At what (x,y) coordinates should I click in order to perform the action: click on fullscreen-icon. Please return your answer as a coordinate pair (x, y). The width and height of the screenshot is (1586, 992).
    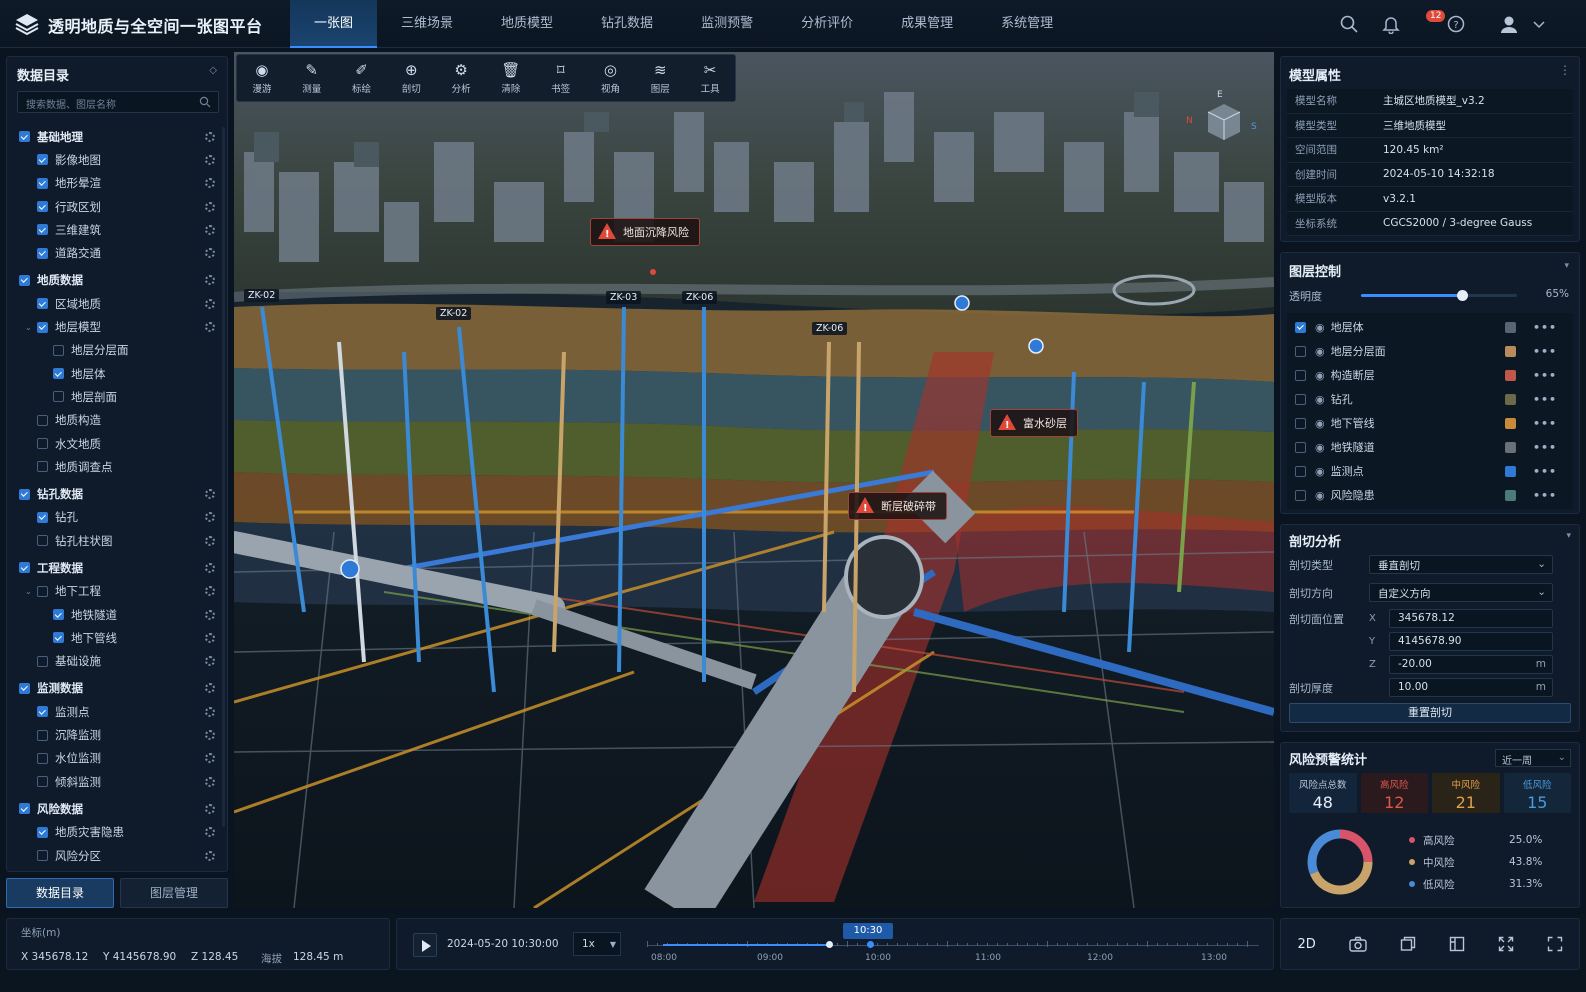
    Looking at the image, I should click on (1555, 944).